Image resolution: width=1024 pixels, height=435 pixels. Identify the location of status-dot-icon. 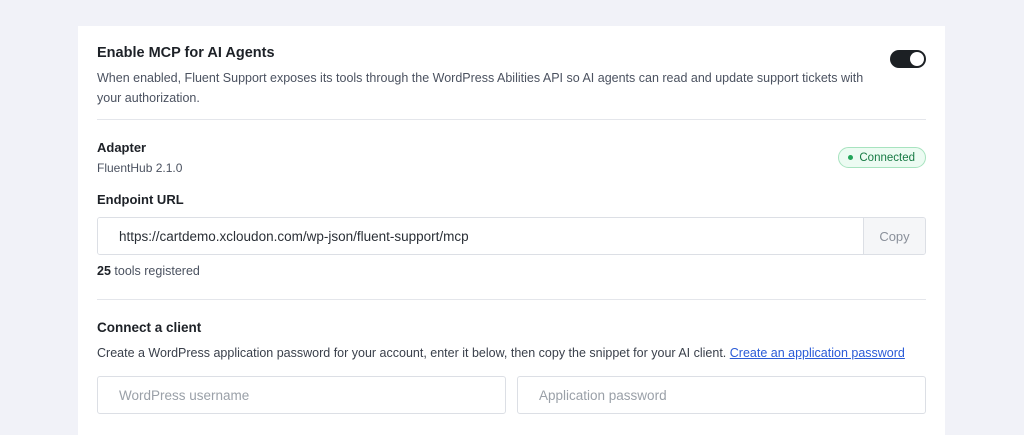
(851, 157).